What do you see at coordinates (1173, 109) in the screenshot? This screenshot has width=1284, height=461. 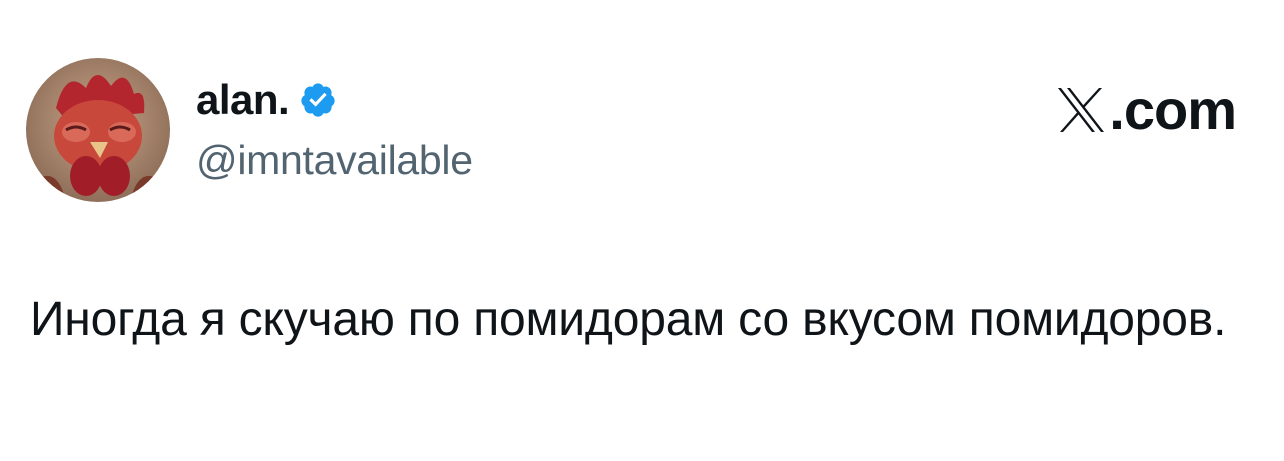 I see `brand-domain-suffix: .com` at bounding box center [1173, 109].